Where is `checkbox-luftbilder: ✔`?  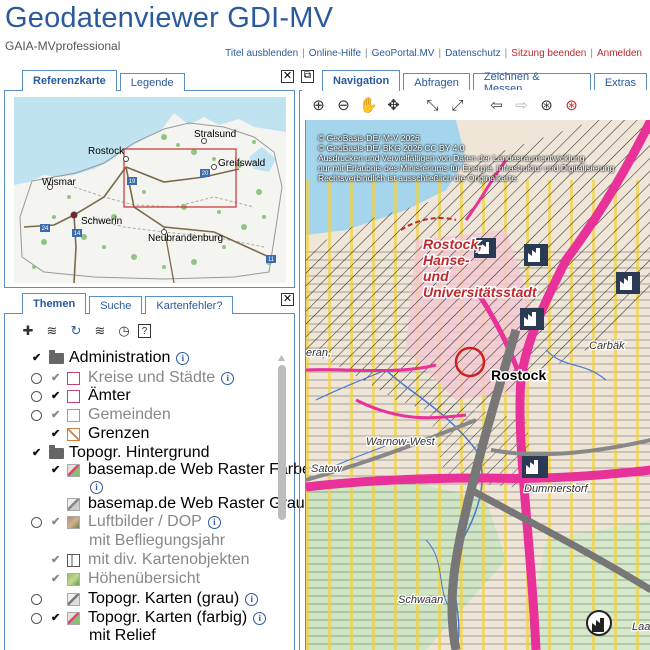
checkbox-luftbilder: ✔ is located at coordinates (56, 522).